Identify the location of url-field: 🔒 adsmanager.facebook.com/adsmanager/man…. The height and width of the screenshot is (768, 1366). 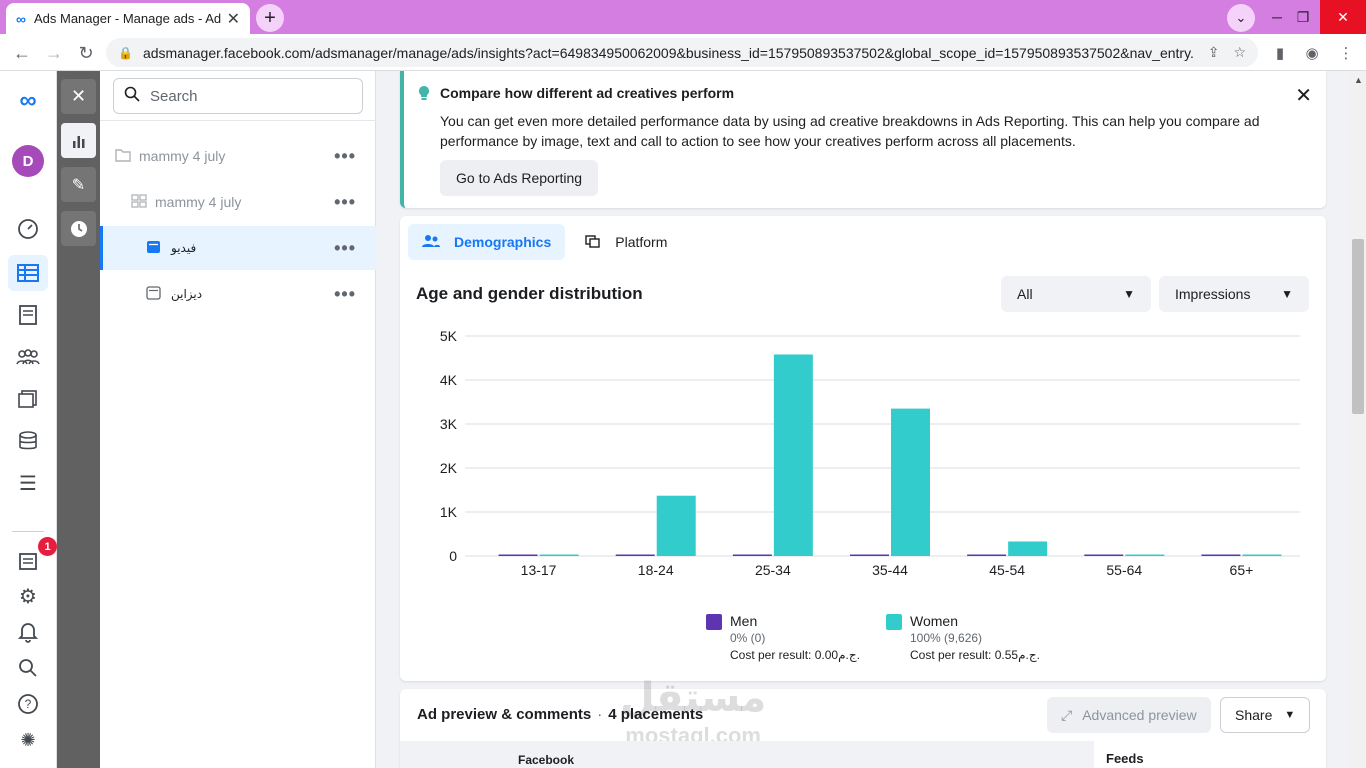
(682, 52).